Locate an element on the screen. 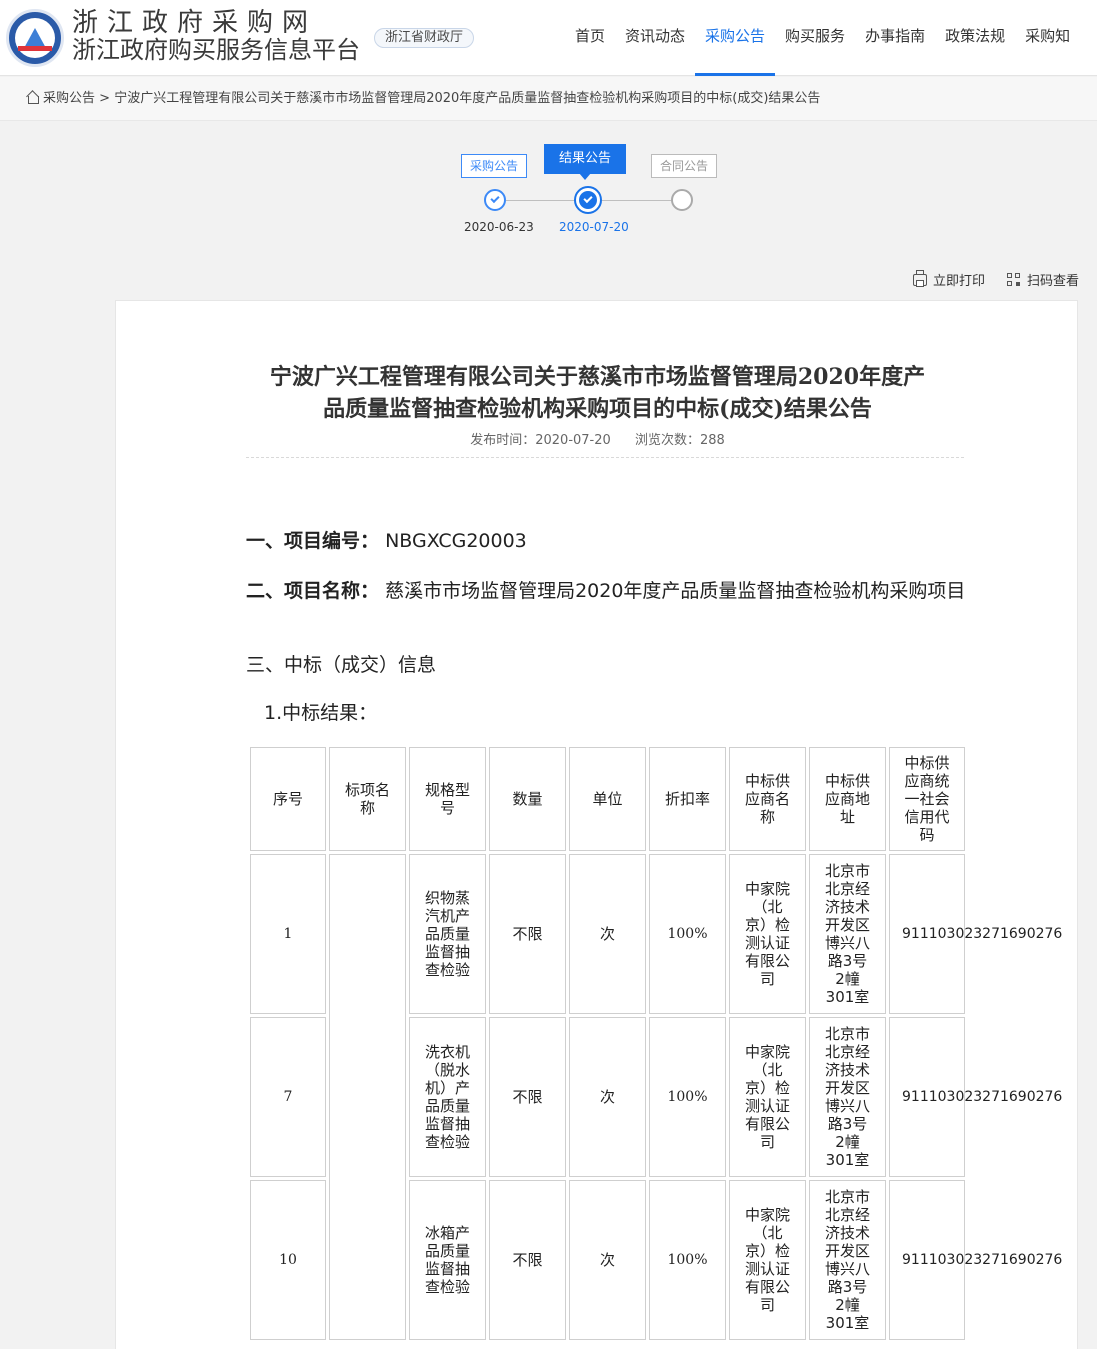 This screenshot has height=1349, width=1097. col-header: 中标供应商名称 is located at coordinates (767, 799).